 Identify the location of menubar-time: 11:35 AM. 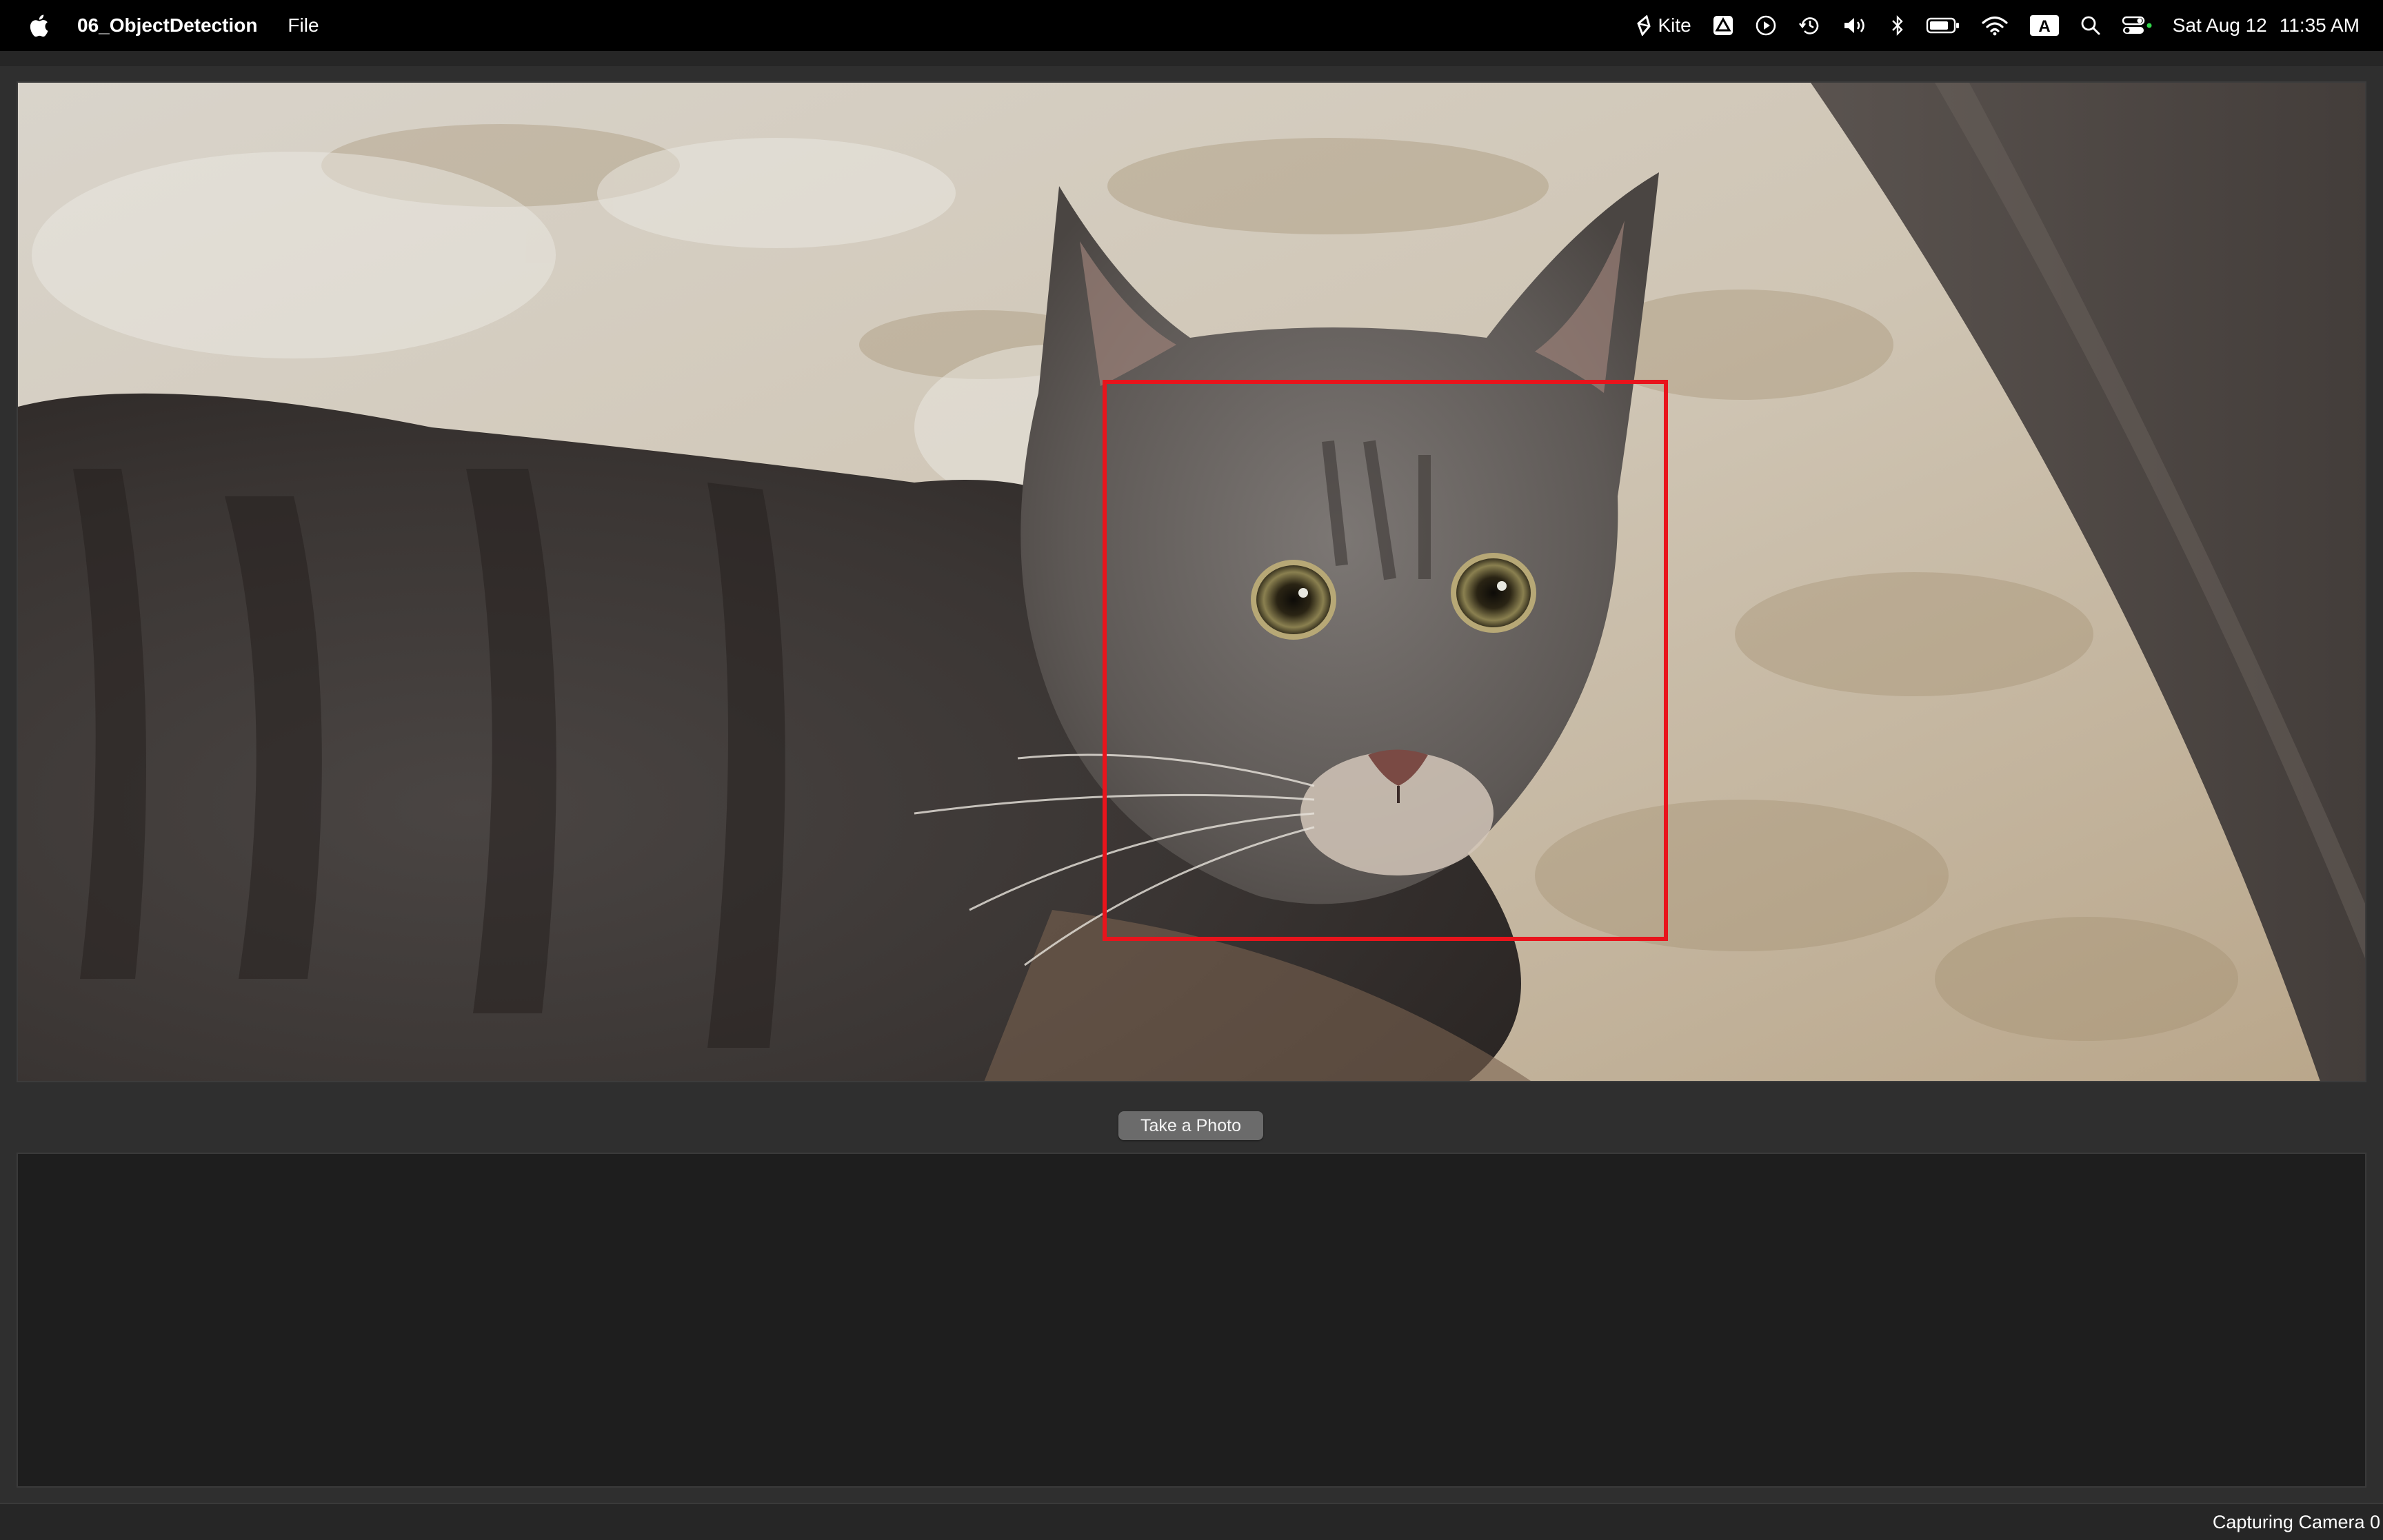
(2319, 25).